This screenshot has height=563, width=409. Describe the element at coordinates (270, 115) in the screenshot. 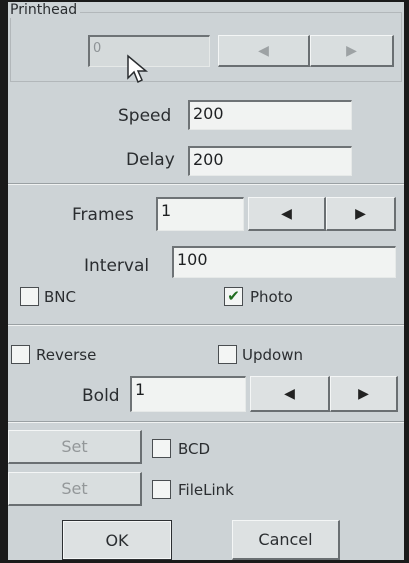

I see `speed-input: 200` at that location.